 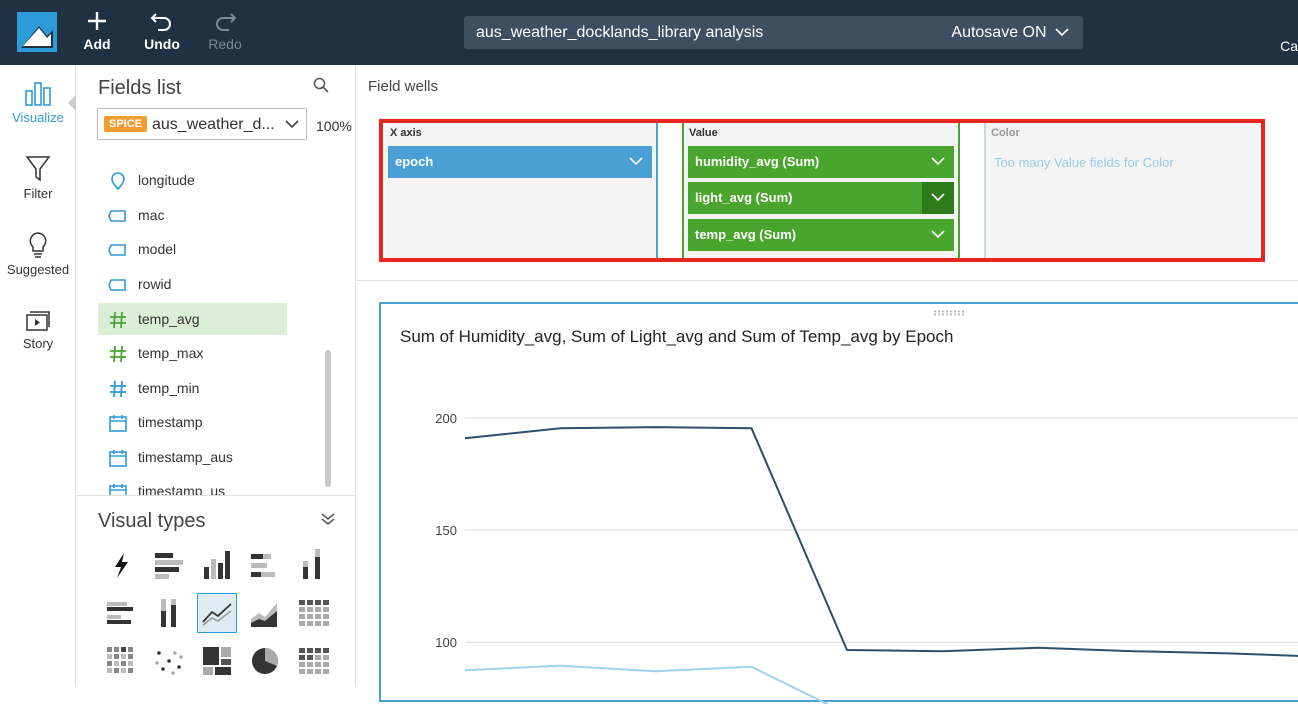 What do you see at coordinates (265, 661) in the screenshot?
I see `pie-chart-icon` at bounding box center [265, 661].